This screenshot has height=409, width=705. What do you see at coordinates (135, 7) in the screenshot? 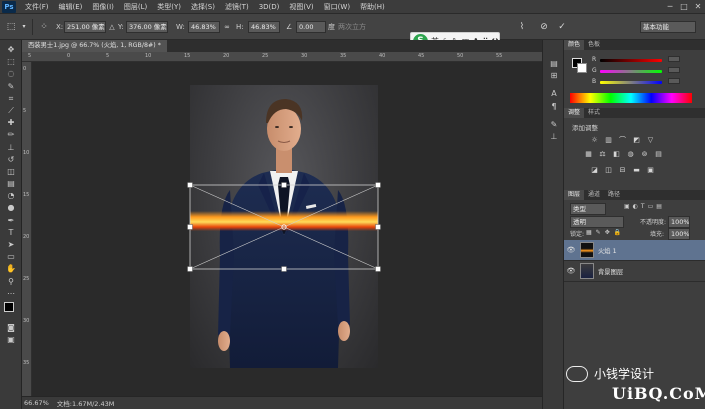
I see `menu-item: 图层(L)` at bounding box center [135, 7].